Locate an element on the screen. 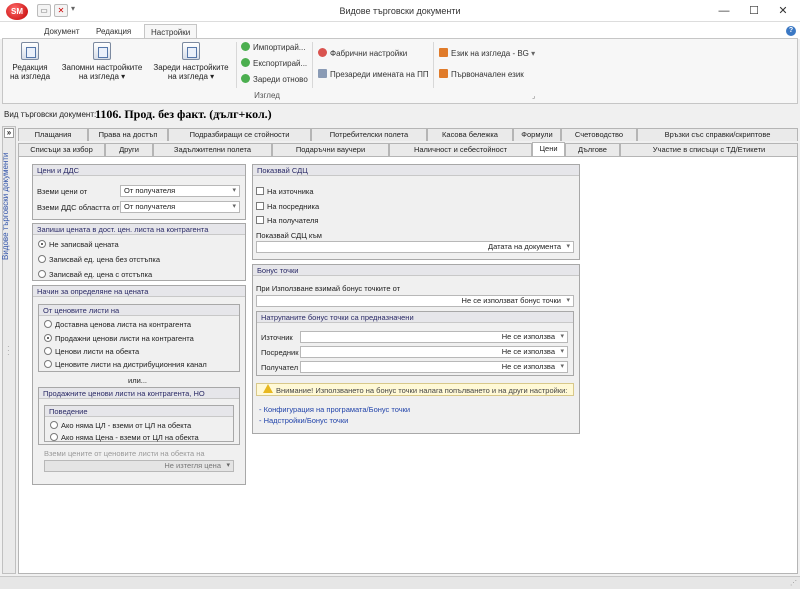  expand-sidebar-icon: » is located at coordinates (9, 133).